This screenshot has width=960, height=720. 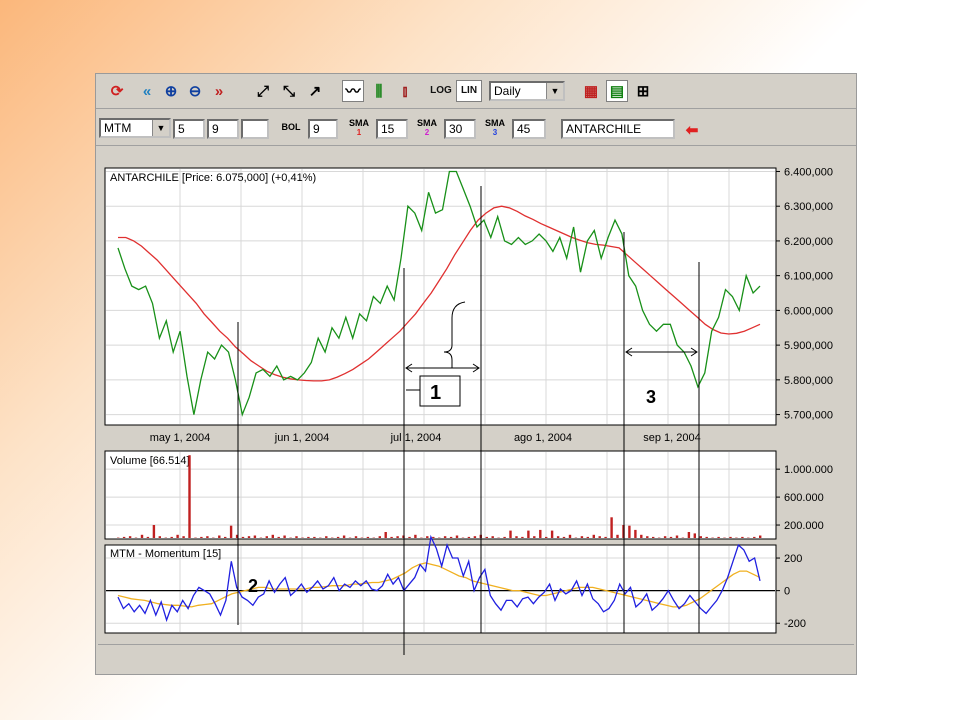 What do you see at coordinates (213, 178) in the screenshot?
I see `price-chart-title: ANTARCHILE [Price: 6.075,000] (+0,41%)` at bounding box center [213, 178].